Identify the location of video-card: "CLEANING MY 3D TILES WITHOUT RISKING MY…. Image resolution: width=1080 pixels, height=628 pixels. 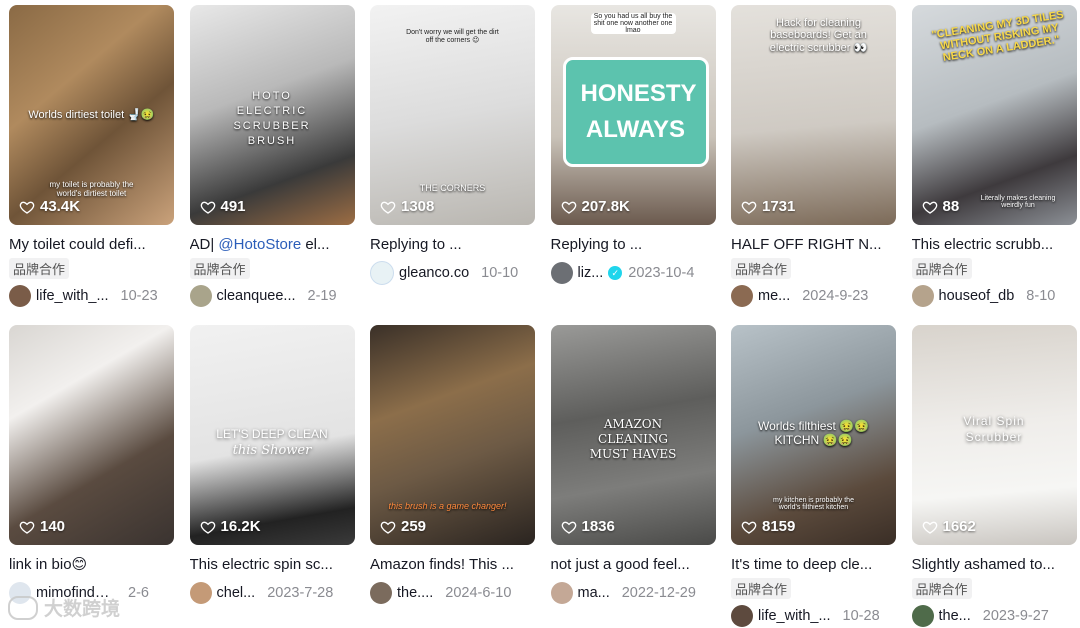
(994, 165).